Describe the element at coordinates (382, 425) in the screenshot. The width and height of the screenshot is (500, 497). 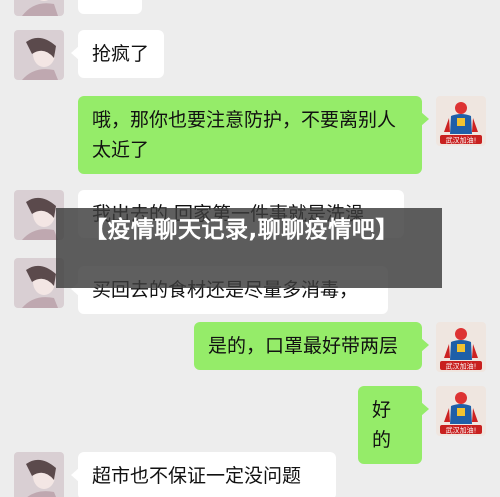
I see `message-text: 好的` at that location.